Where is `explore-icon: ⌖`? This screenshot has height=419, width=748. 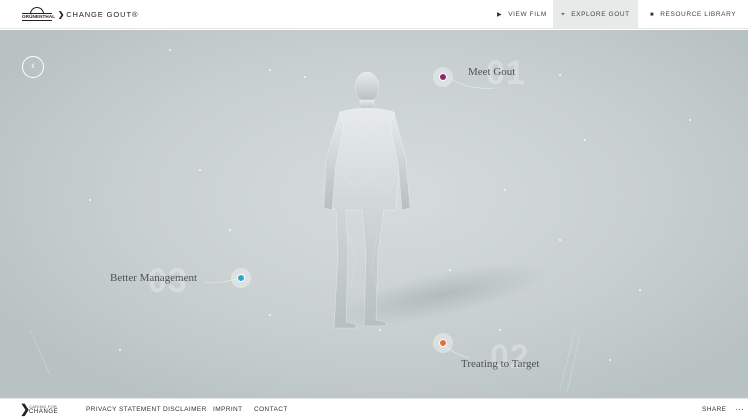 explore-icon: ⌖ is located at coordinates (563, 15).